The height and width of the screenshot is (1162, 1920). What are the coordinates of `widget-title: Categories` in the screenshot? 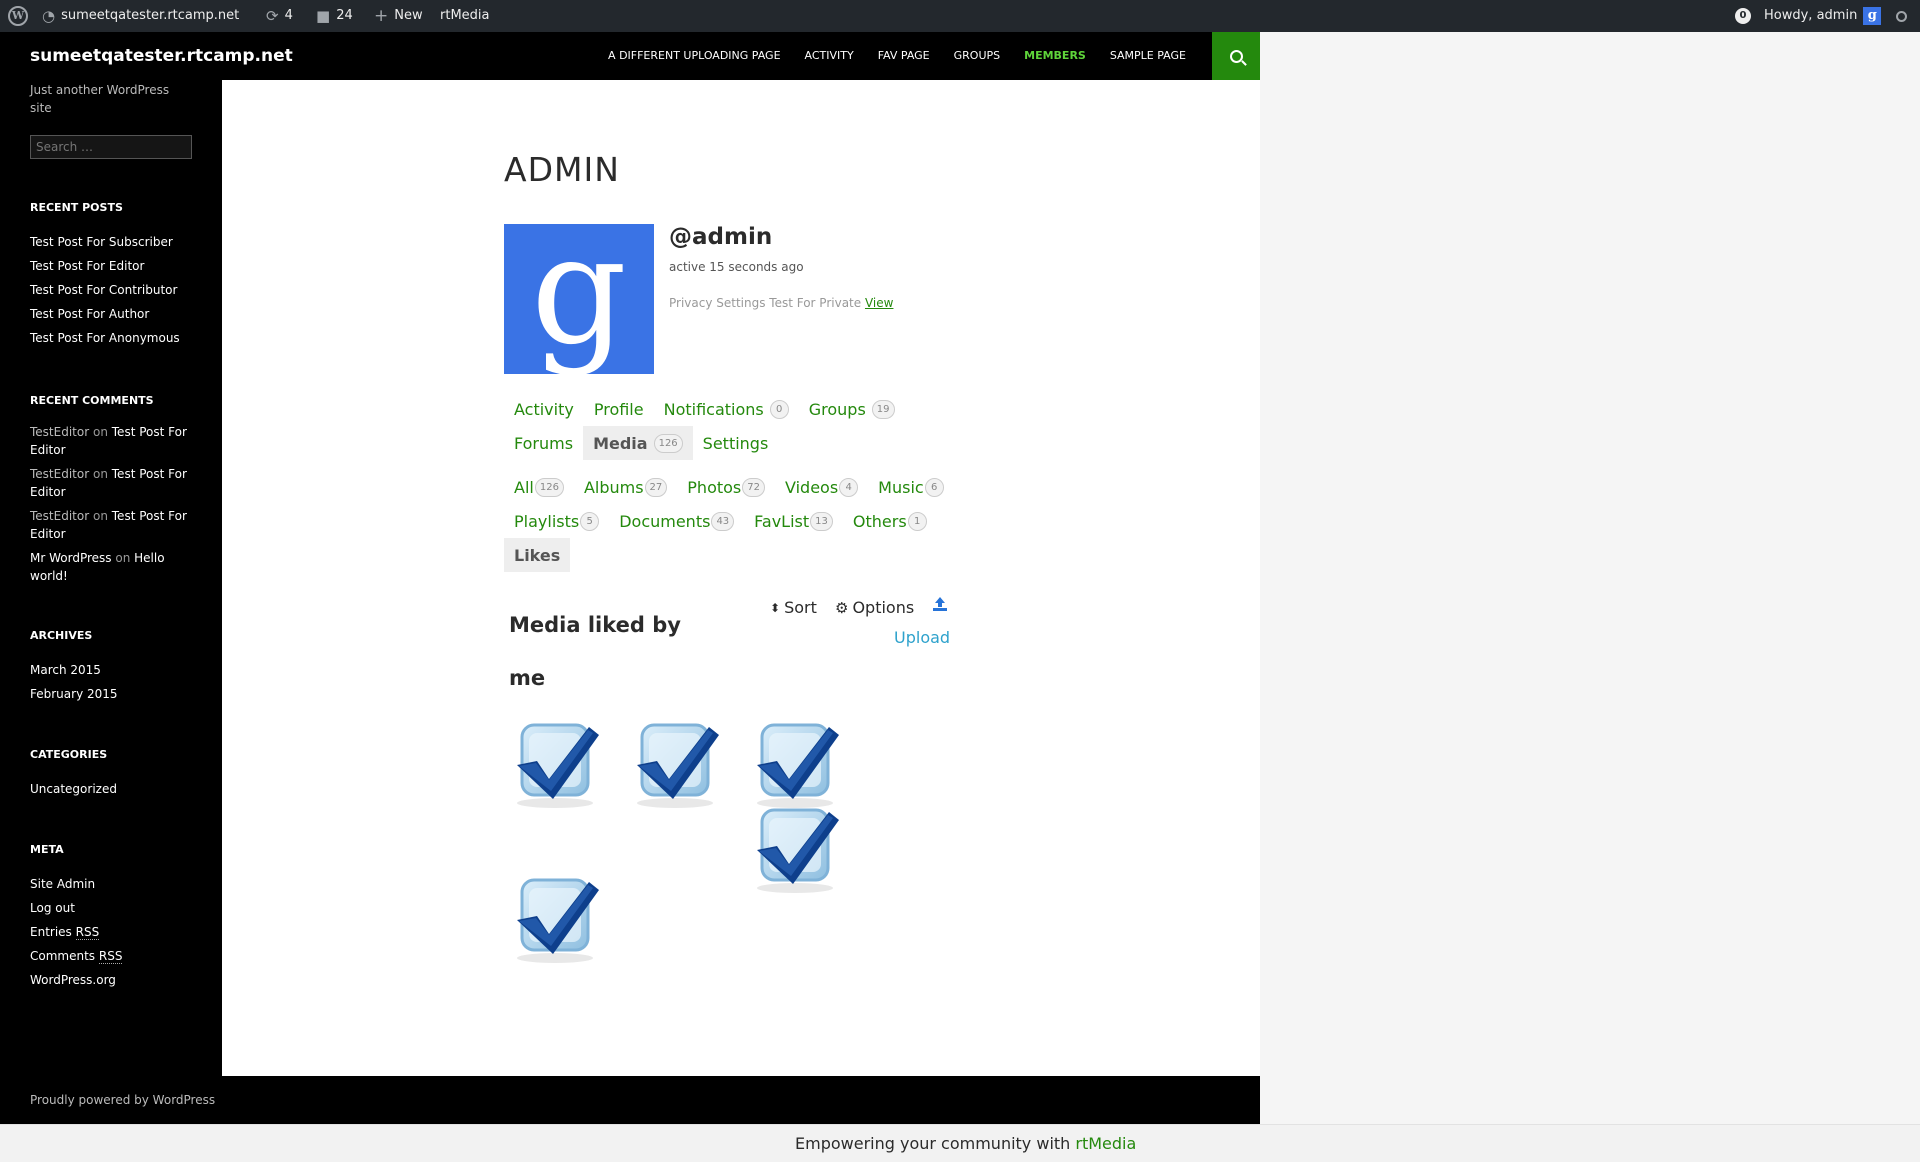 It's located at (69, 754).